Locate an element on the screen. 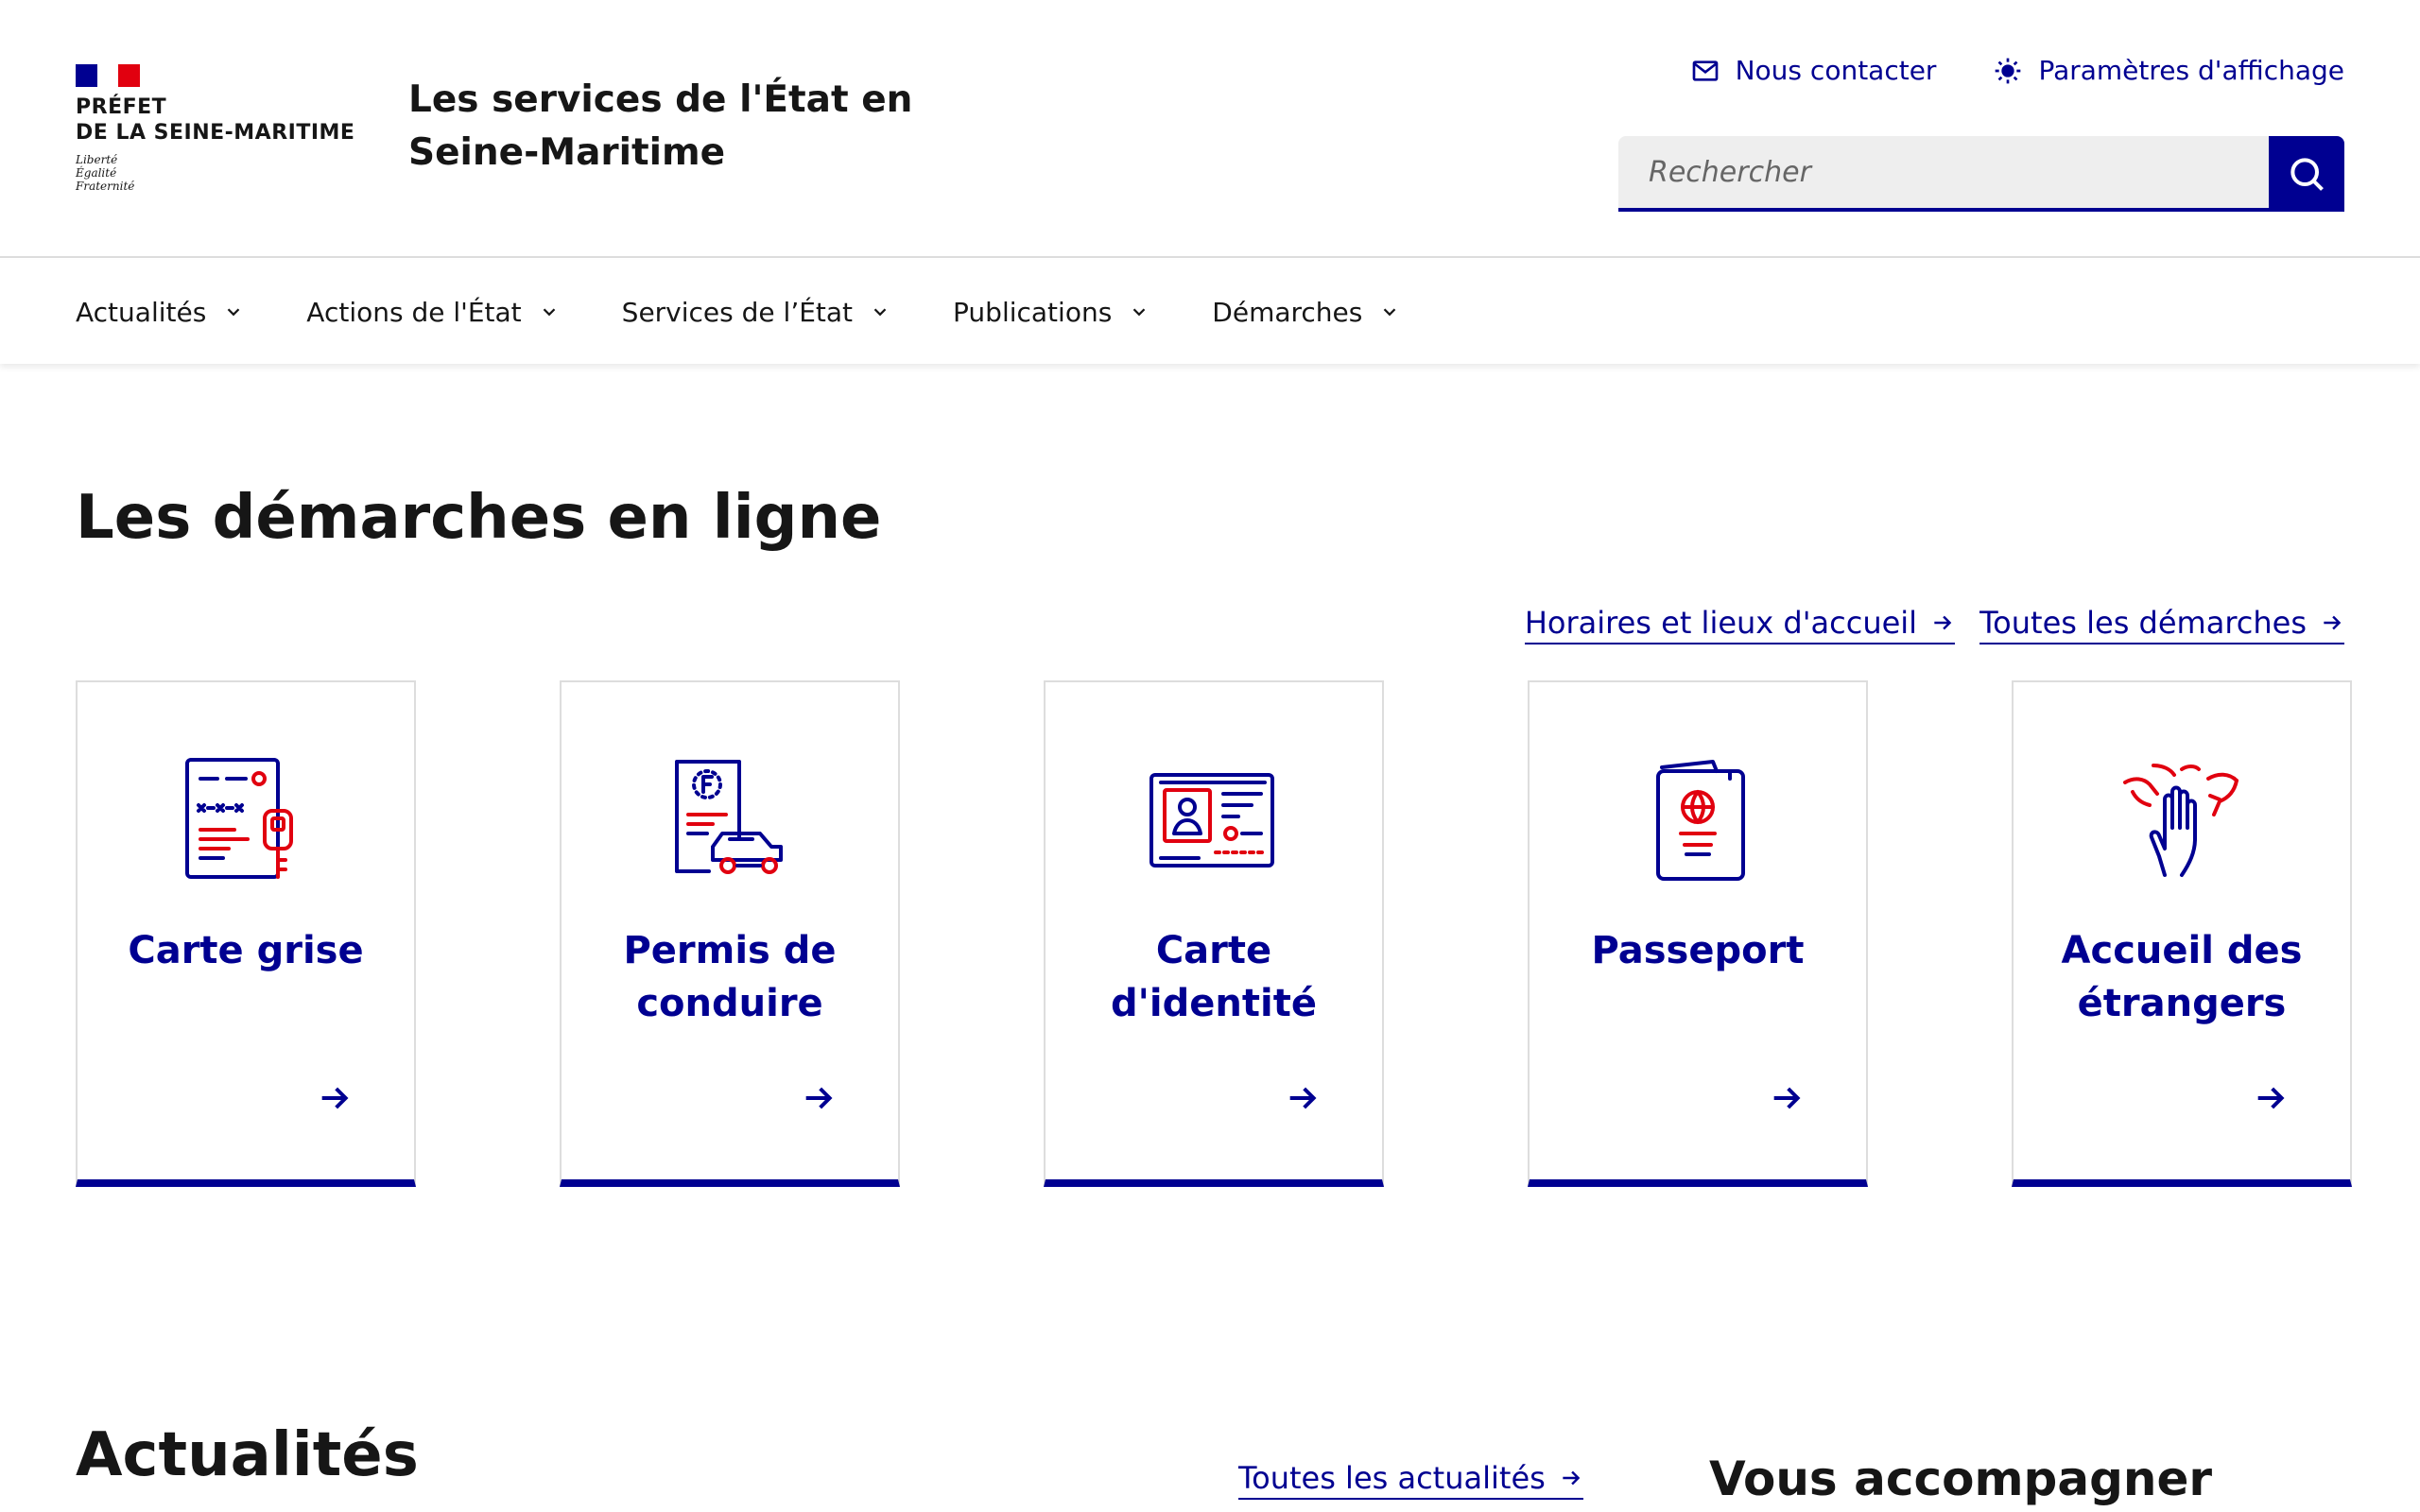 Image resolution: width=2420 pixels, height=1512 pixels. search-icon is located at coordinates (2307, 174).